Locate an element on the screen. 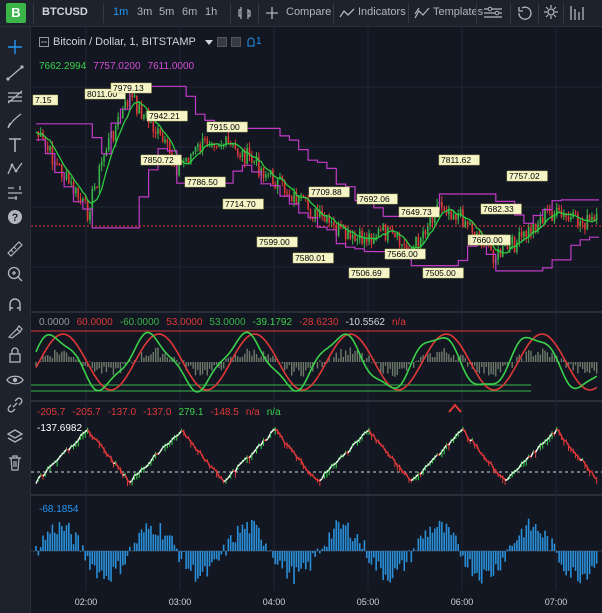 The width and height of the screenshot is (602, 613). collapse-icon is located at coordinates (44, 42).